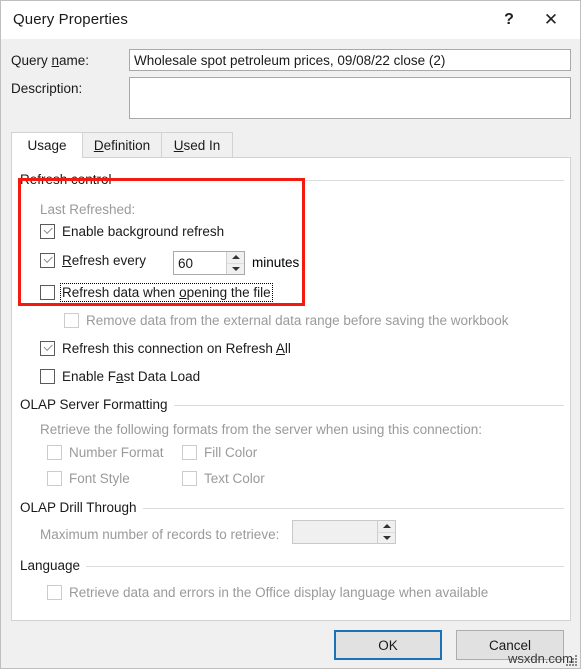 This screenshot has height=669, width=581. What do you see at coordinates (197, 144) in the screenshot?
I see `tab-used-in: Used In` at bounding box center [197, 144].